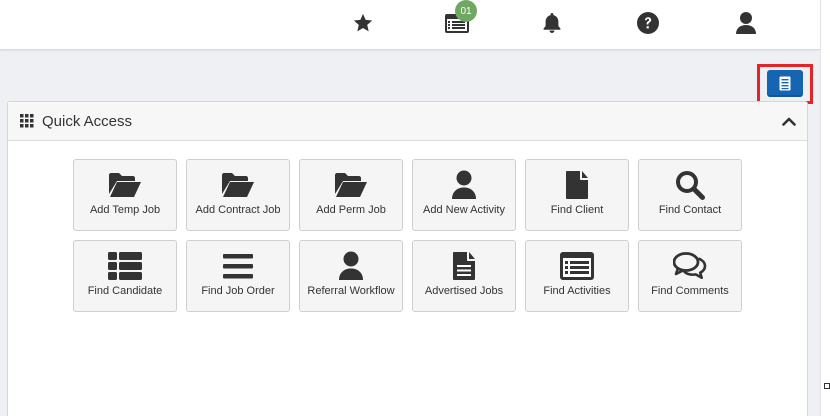  I want to click on tile-add-contract-job: Add Contract Job, so click(238, 195).